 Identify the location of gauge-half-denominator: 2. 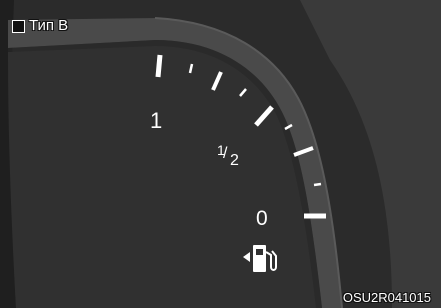
(234, 160).